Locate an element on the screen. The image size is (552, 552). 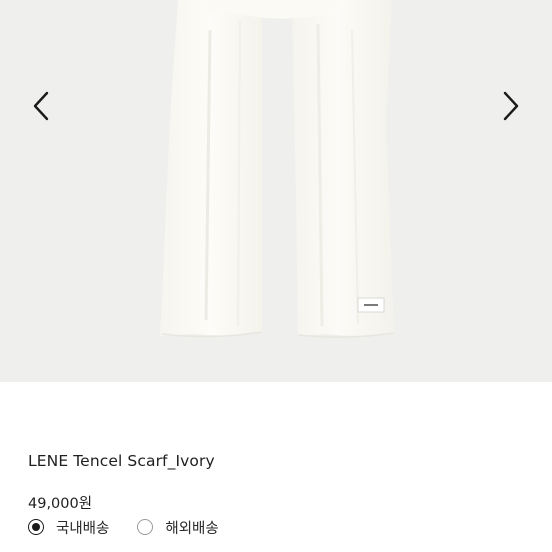
chevron-left-icon is located at coordinates (41, 106).